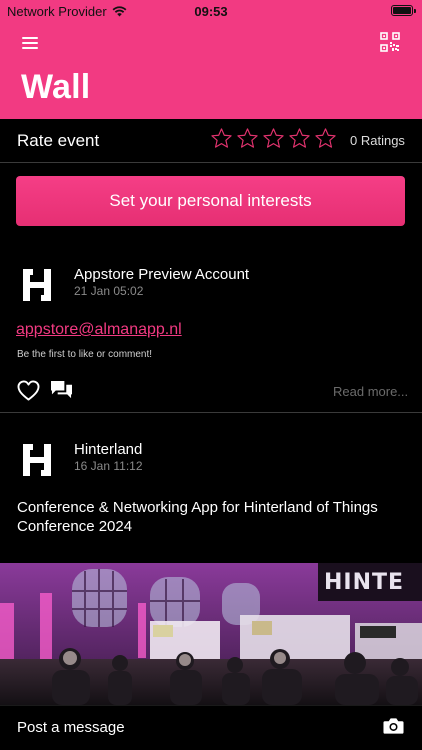 This screenshot has width=422, height=750. I want to click on post-author: Hinterland, so click(108, 449).